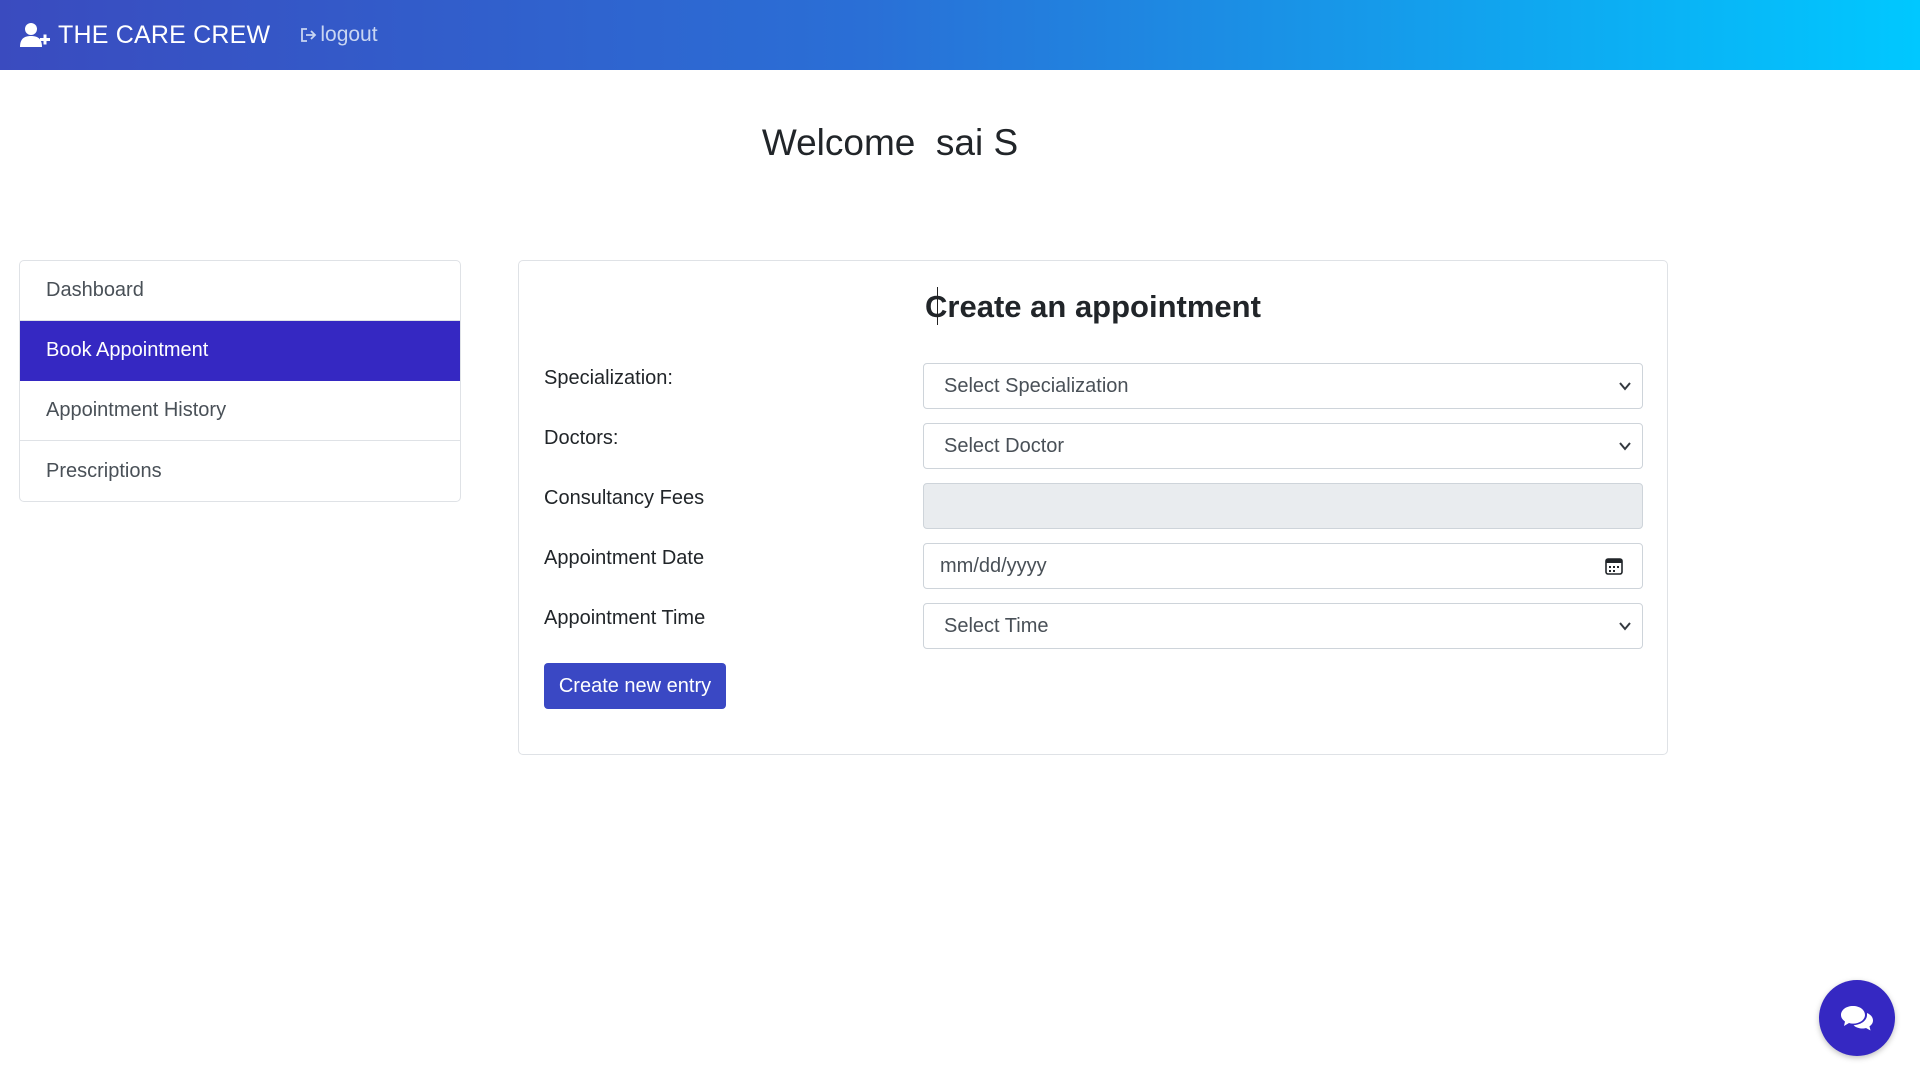 This screenshot has height=1080, width=1920. What do you see at coordinates (1093, 306) in the screenshot?
I see `form-title: Create an appointment` at bounding box center [1093, 306].